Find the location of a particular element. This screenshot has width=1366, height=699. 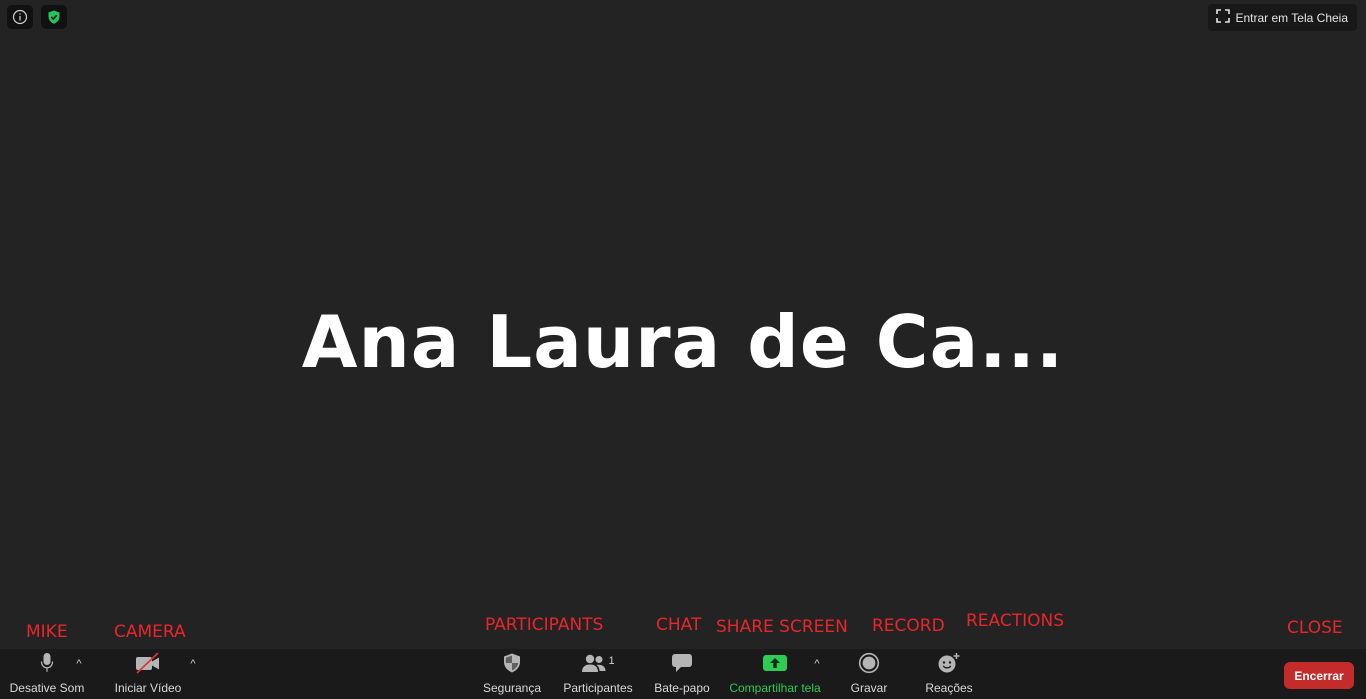

participants-button: 1 Participantes is located at coordinates (598, 674).